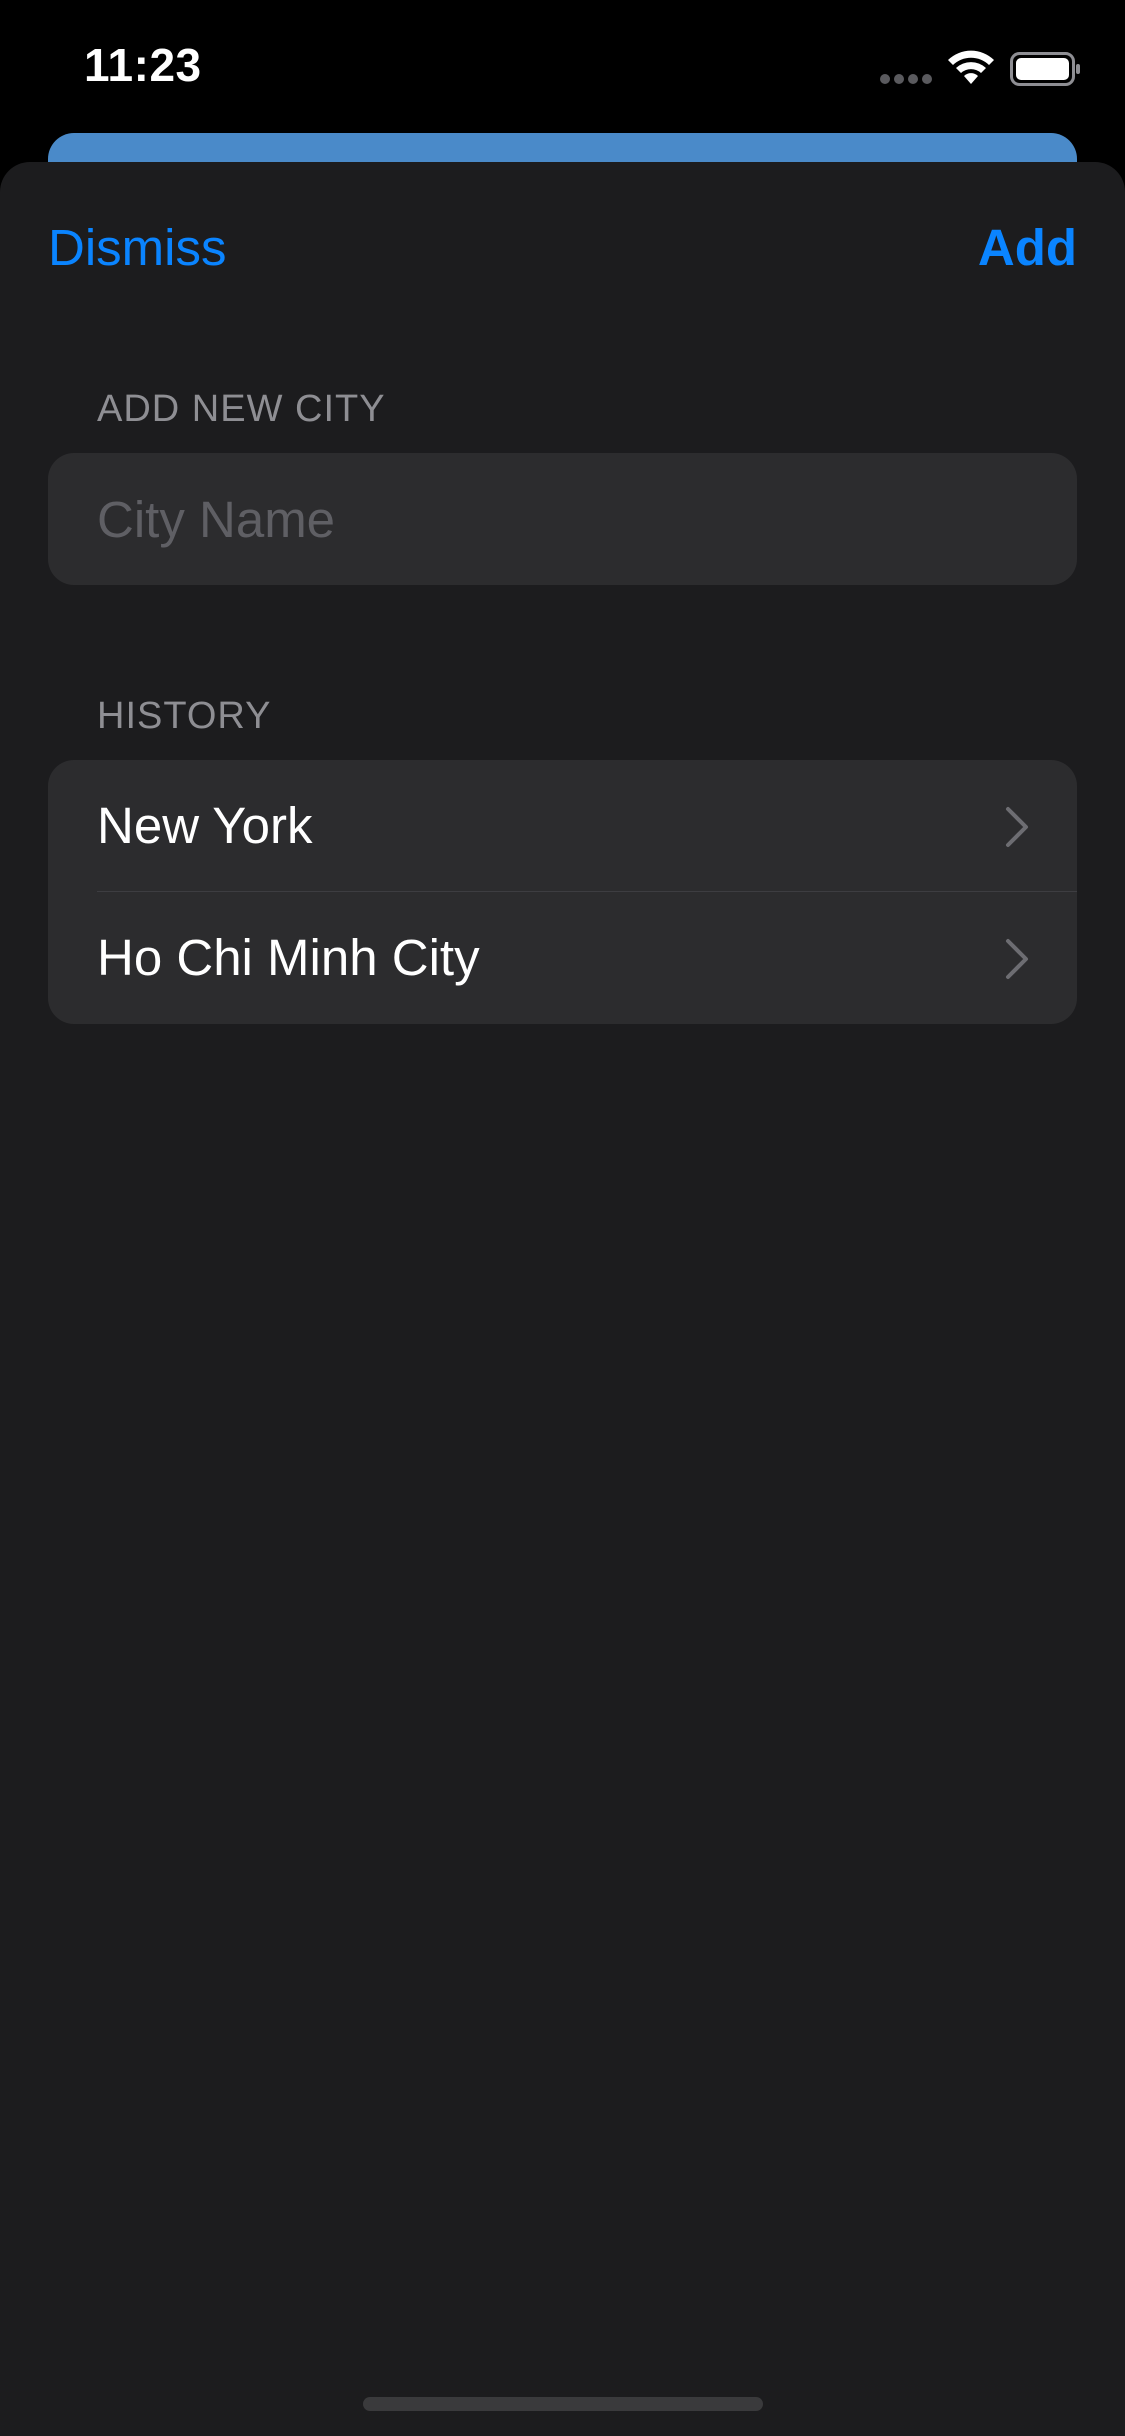 The width and height of the screenshot is (1125, 2436). What do you see at coordinates (906, 79) in the screenshot?
I see `cellular-signal-icon` at bounding box center [906, 79].